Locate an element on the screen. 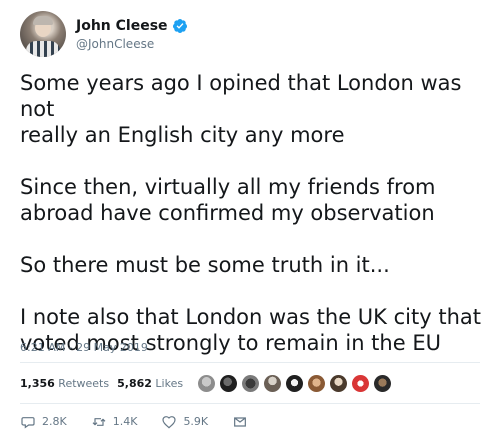 The image size is (500, 439). reply-count: 2.8K is located at coordinates (54, 421).